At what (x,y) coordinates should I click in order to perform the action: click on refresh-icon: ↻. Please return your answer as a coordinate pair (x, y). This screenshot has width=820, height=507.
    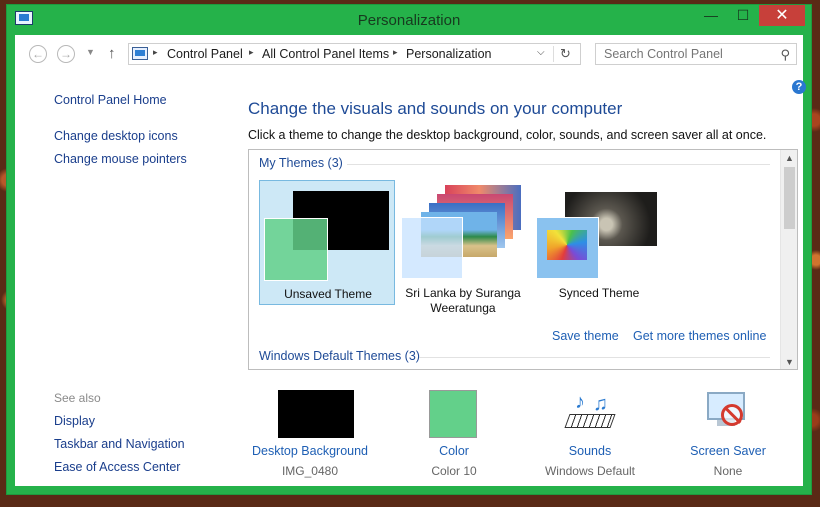
    Looking at the image, I should click on (565, 54).